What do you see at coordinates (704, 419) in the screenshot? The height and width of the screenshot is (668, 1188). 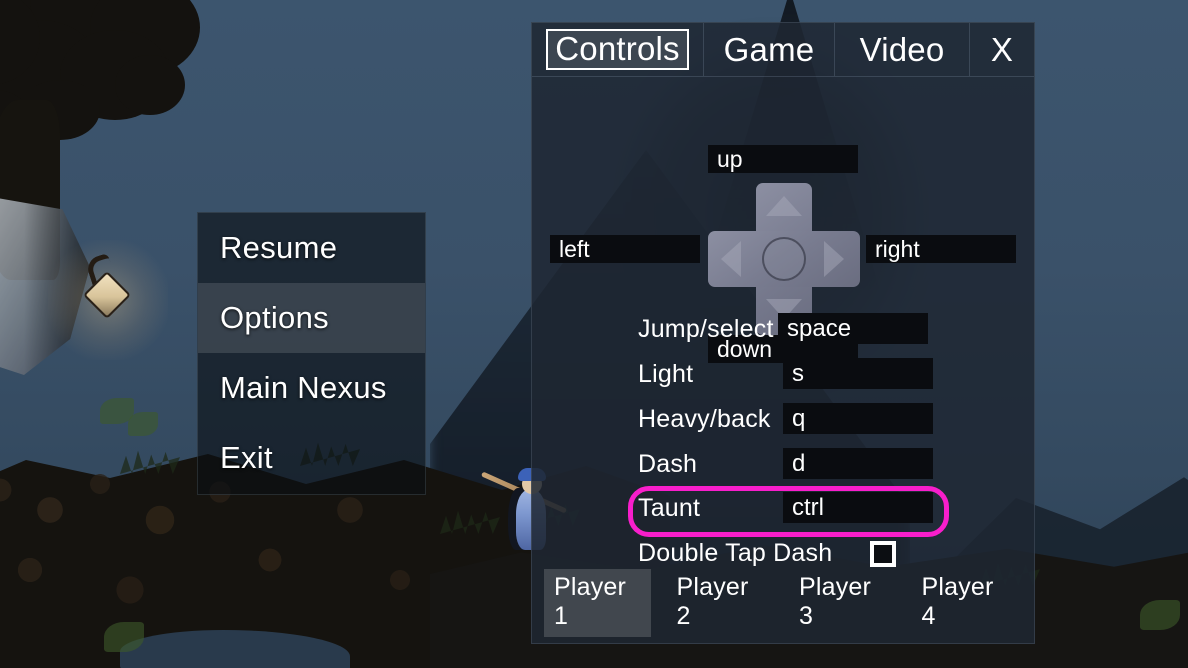 I see `binding-label-heavy-back: Heavy/back` at bounding box center [704, 419].